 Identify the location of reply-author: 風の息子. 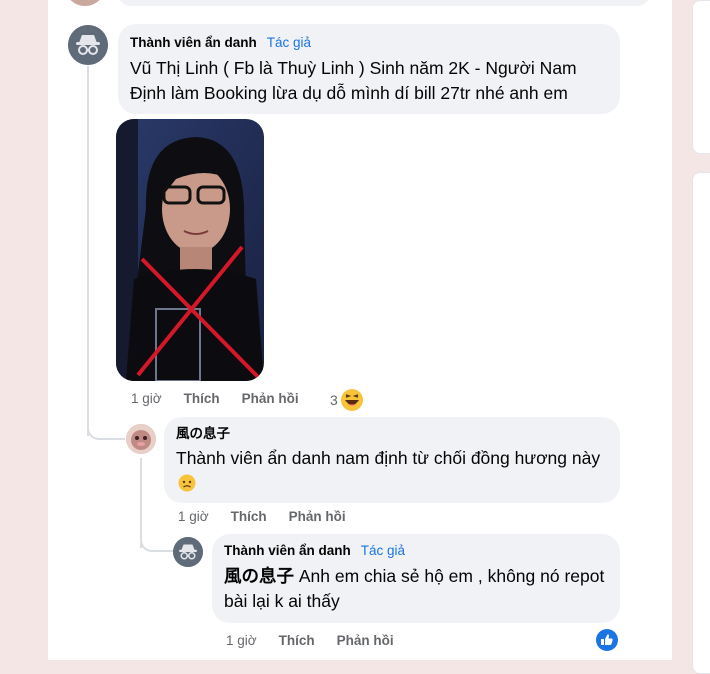
(392, 434).